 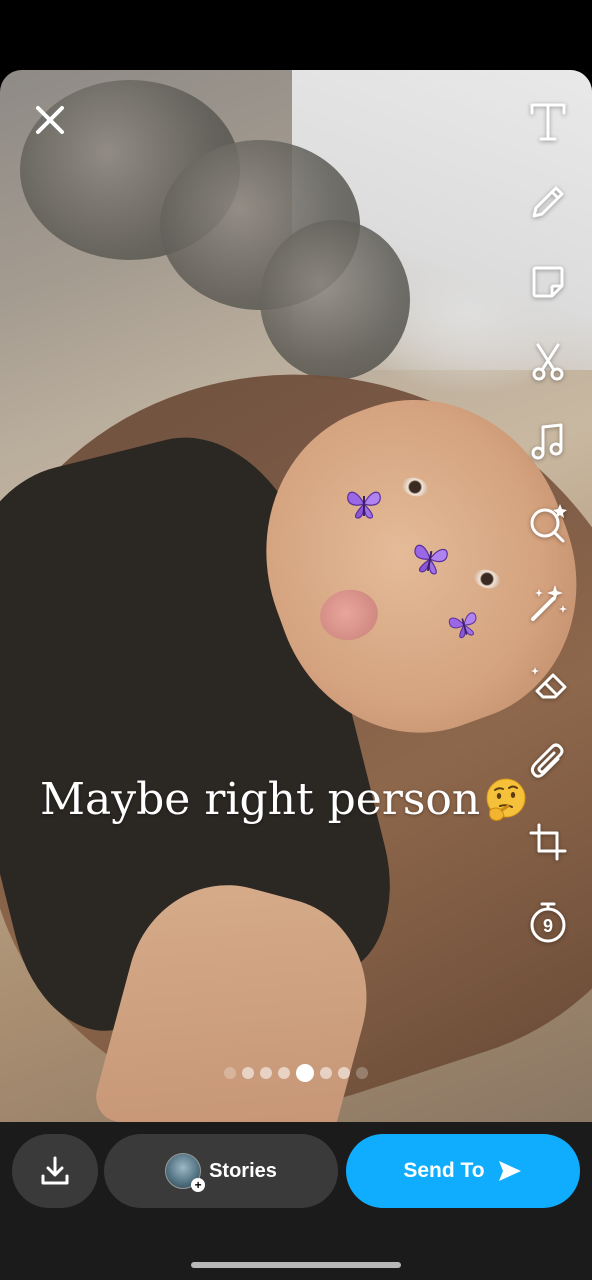 I want to click on lens-icon, so click(x=548, y=523).